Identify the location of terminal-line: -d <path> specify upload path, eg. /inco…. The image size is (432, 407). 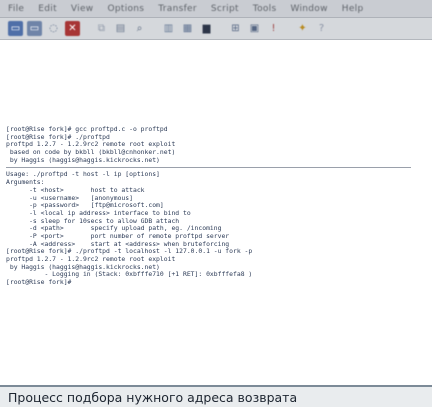
(114, 229).